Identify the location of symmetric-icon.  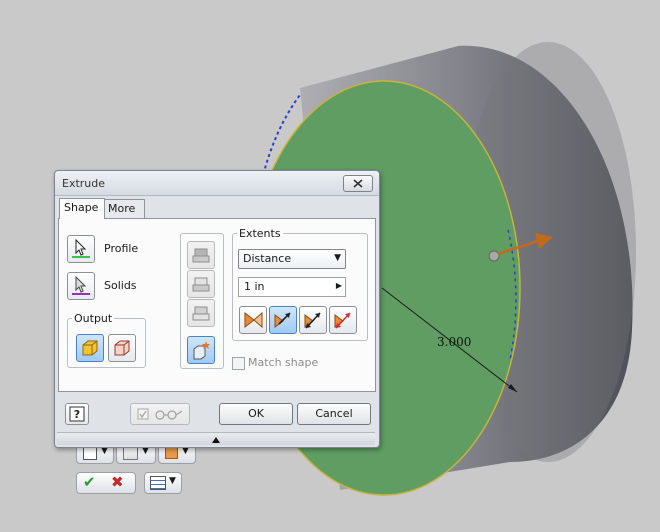
(312, 320).